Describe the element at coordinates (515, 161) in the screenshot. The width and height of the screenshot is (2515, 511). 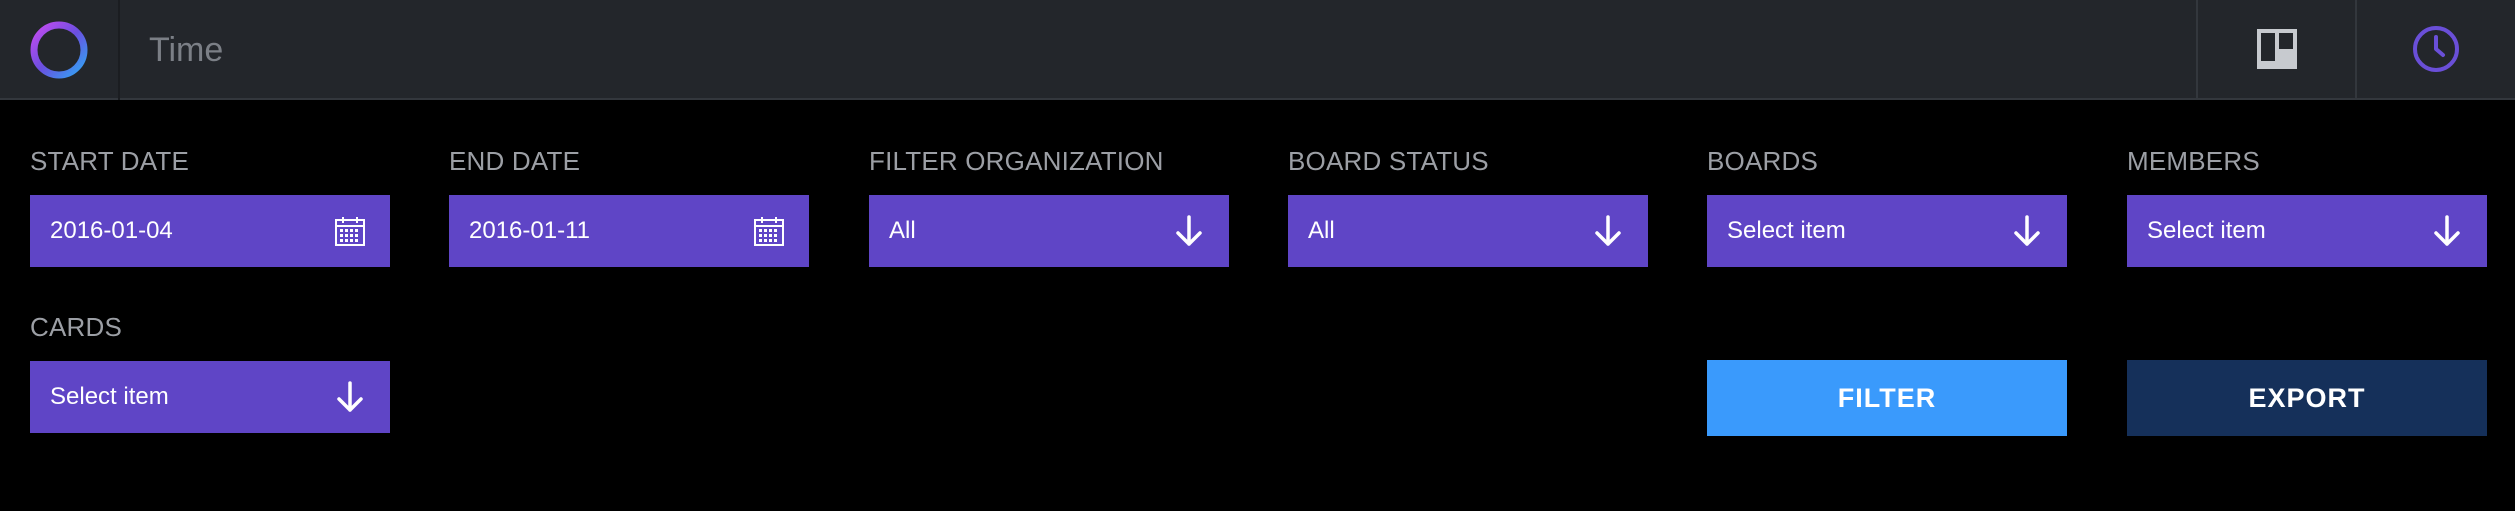
I see `end-date-label: END DATE` at that location.